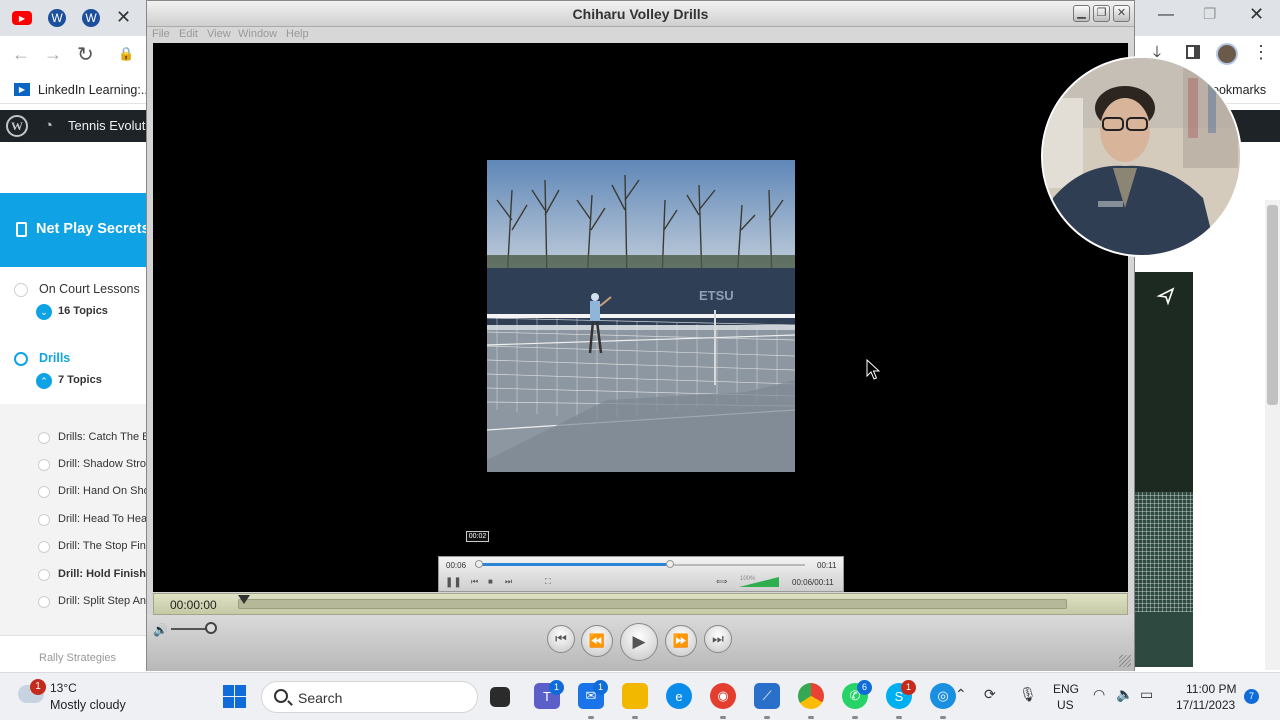 The image size is (1280, 720). Describe the element at coordinates (1227, 54) in the screenshot. I see `profile-avatar` at that location.